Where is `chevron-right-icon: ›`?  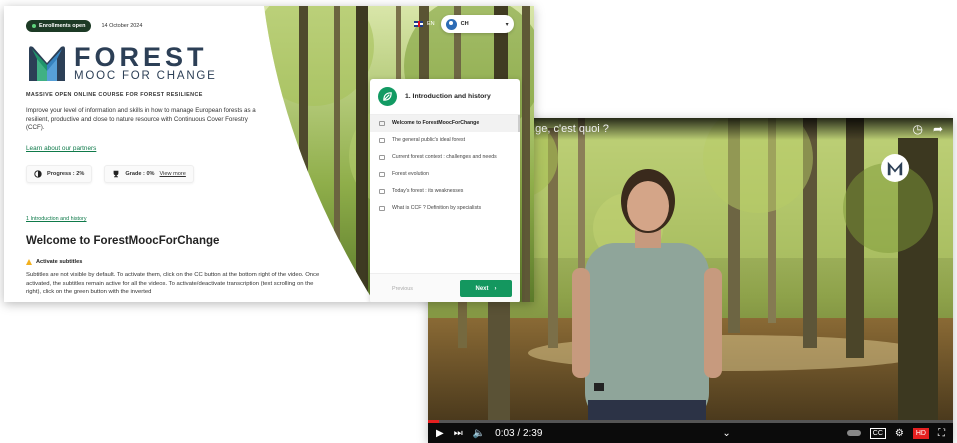 chevron-right-icon: › is located at coordinates (495, 288).